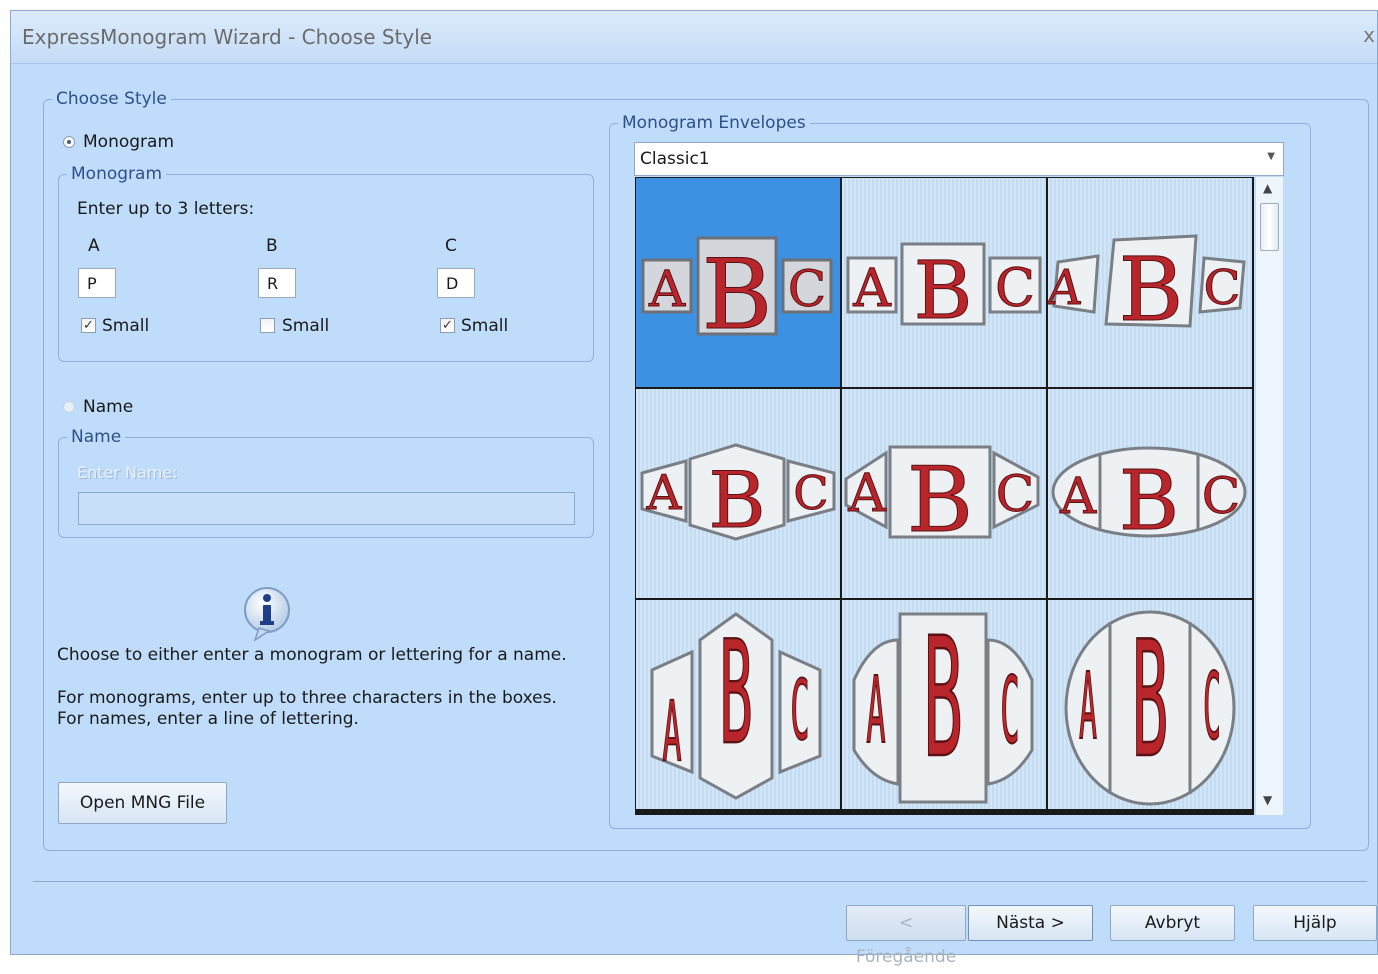 The height and width of the screenshot is (974, 1378). I want to click on title-bar: ExpressMonogram Wizard - Choose Style x, so click(694, 37).